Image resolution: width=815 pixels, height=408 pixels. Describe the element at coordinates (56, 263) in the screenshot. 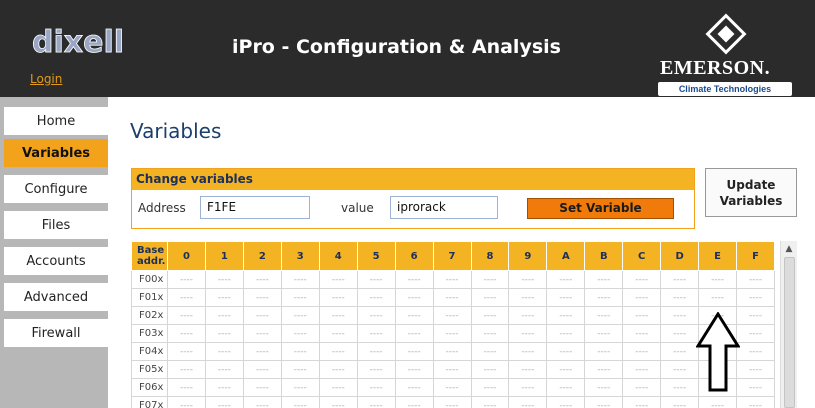

I see `sidebar-item-accounts: Accounts` at that location.